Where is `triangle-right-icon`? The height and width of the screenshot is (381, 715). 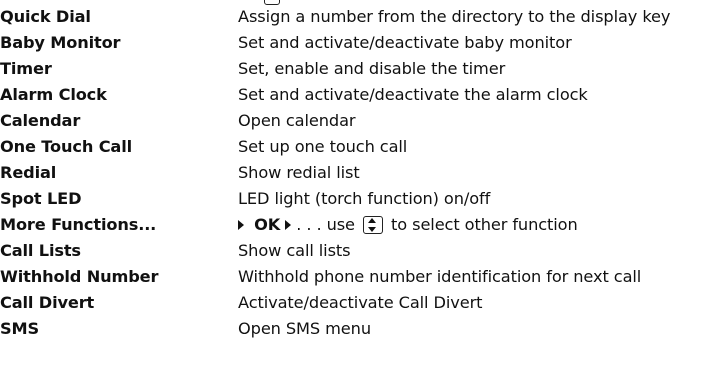 triangle-right-icon is located at coordinates (241, 225).